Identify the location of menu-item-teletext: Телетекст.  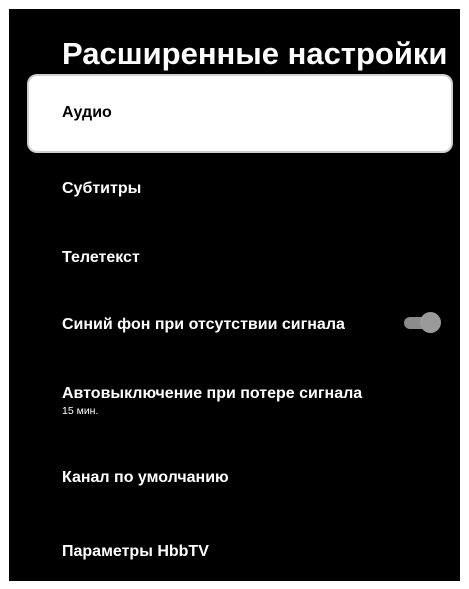
(240, 259).